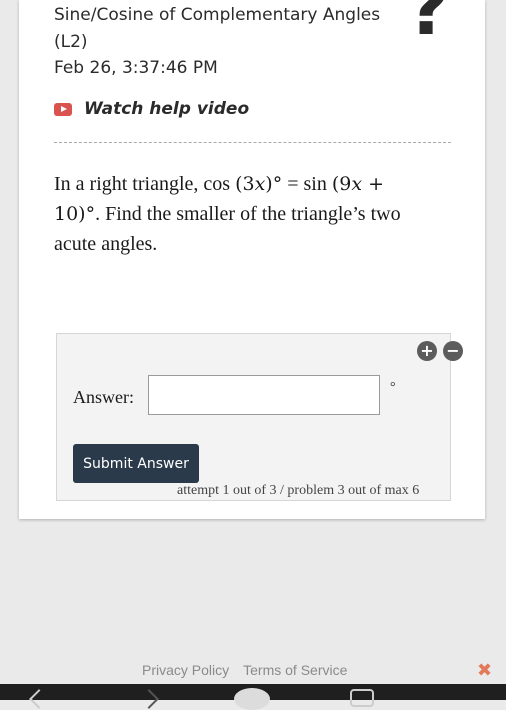 This screenshot has width=506, height=710. Describe the element at coordinates (453, 351) in the screenshot. I see `minus-icon: −` at that location.